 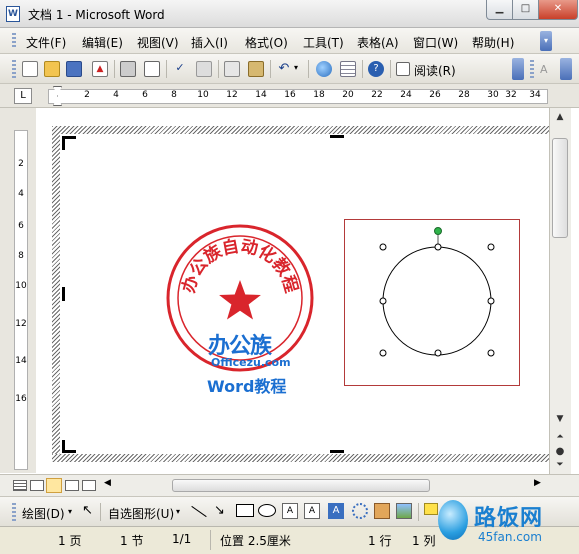 I want to click on reading-layout-view-icon, so click(x=89, y=485).